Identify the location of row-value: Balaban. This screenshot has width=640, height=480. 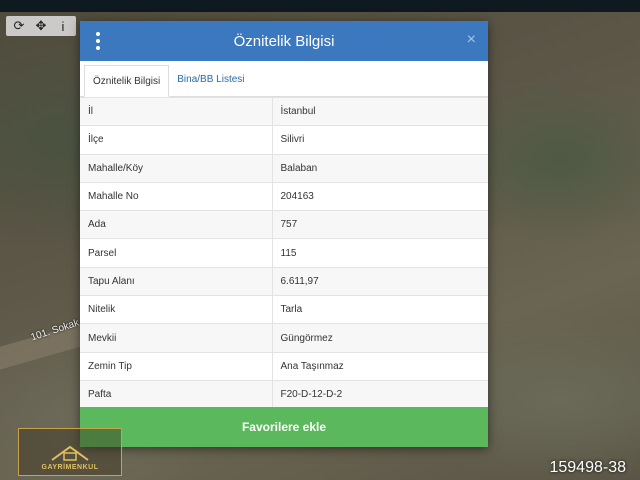
(380, 168).